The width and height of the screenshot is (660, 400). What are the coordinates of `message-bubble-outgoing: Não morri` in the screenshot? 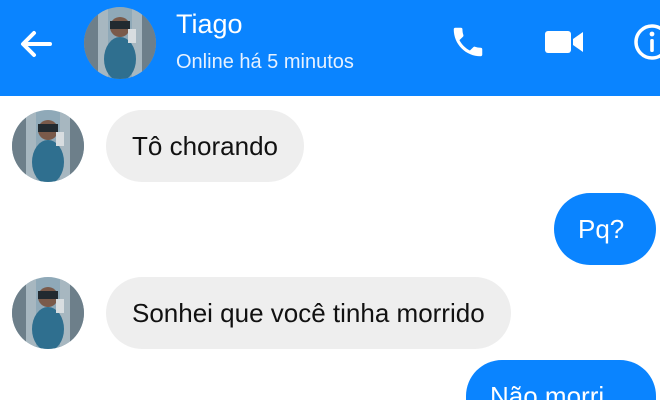 It's located at (561, 380).